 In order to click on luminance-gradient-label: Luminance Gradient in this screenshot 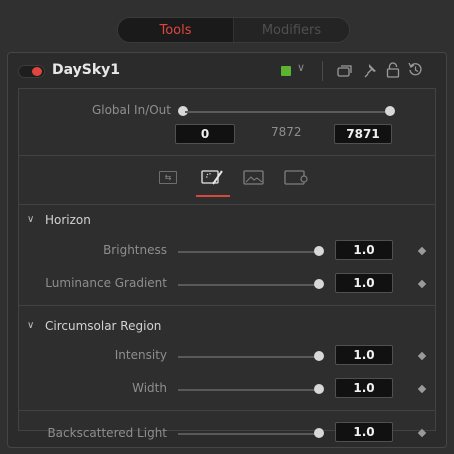, I will do `click(106, 283)`.